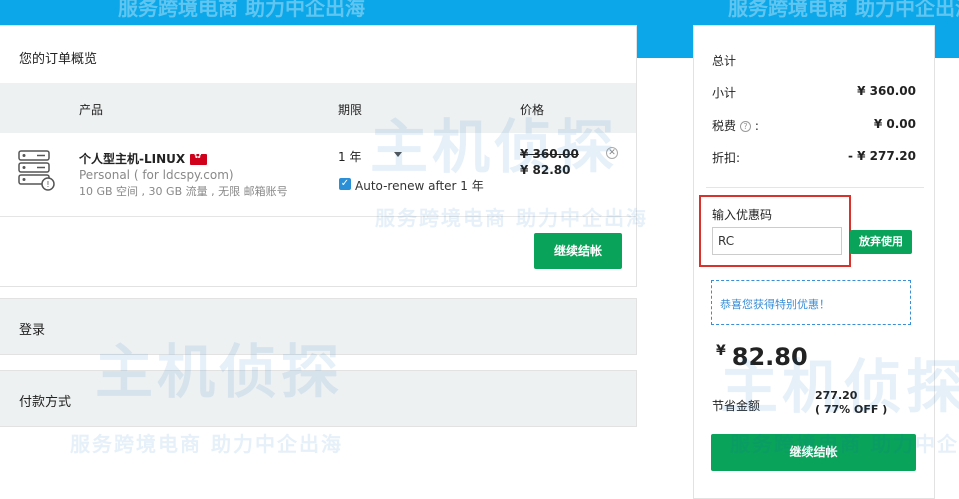 The width and height of the screenshot is (959, 499). I want to click on savings-percent: ( 77% OFF ), so click(851, 409).